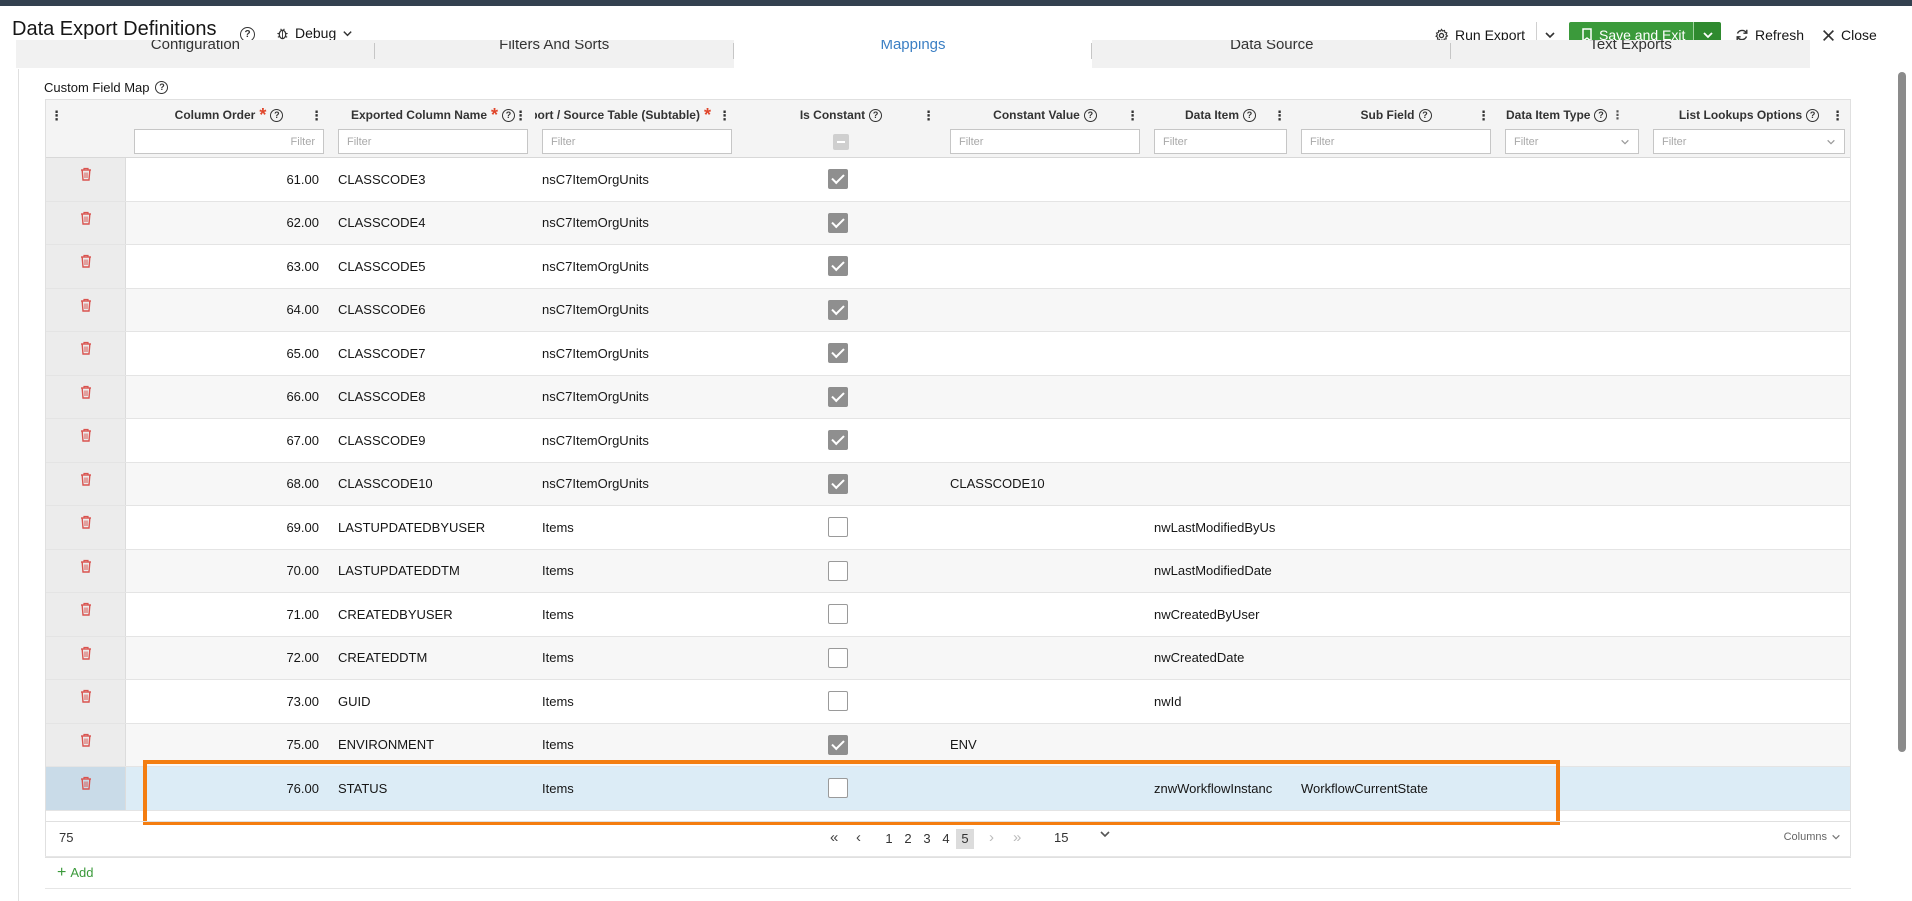  Describe the element at coordinates (834, 837) in the screenshot. I see `first-page-icon: «` at that location.